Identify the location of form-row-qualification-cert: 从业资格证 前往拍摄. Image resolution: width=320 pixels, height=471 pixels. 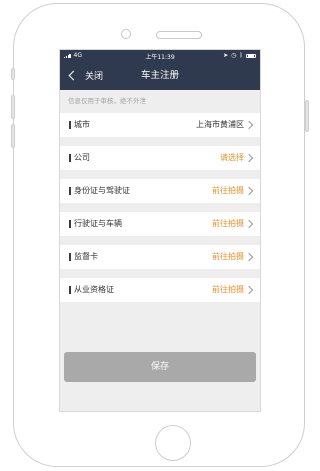
(160, 290).